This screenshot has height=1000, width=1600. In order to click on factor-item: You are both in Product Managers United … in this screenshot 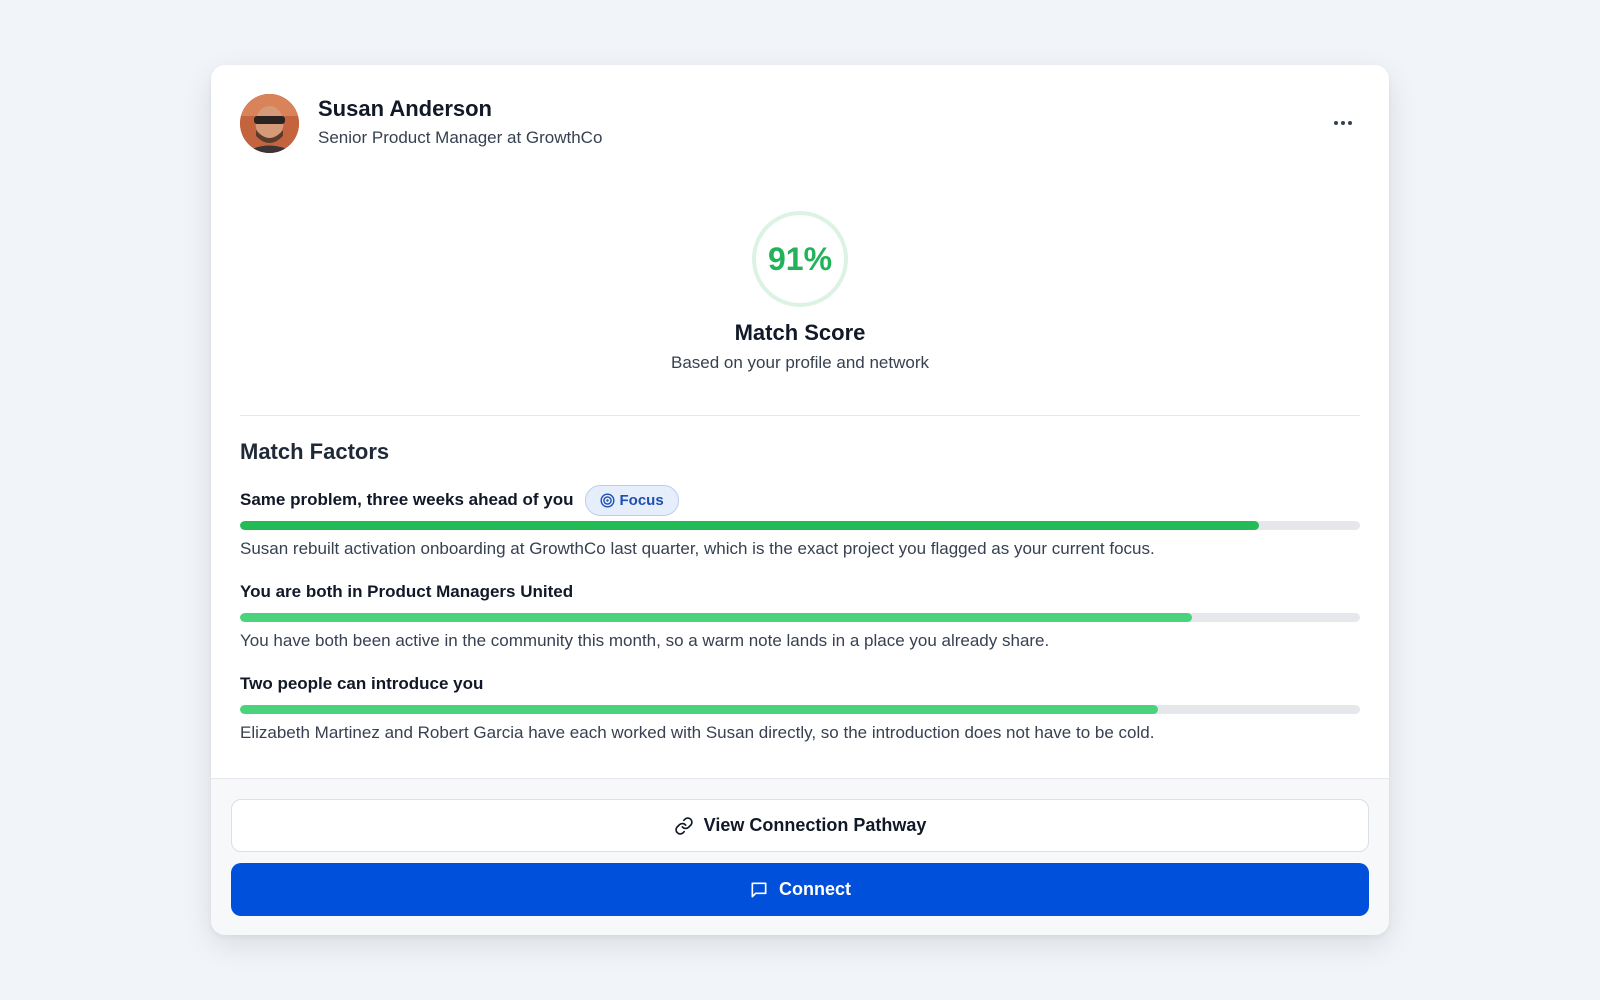, I will do `click(800, 616)`.